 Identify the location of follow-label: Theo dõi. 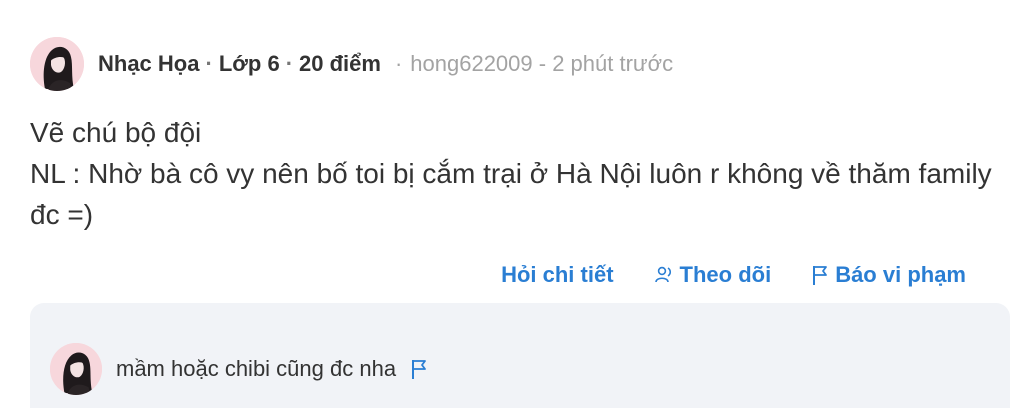
(725, 274).